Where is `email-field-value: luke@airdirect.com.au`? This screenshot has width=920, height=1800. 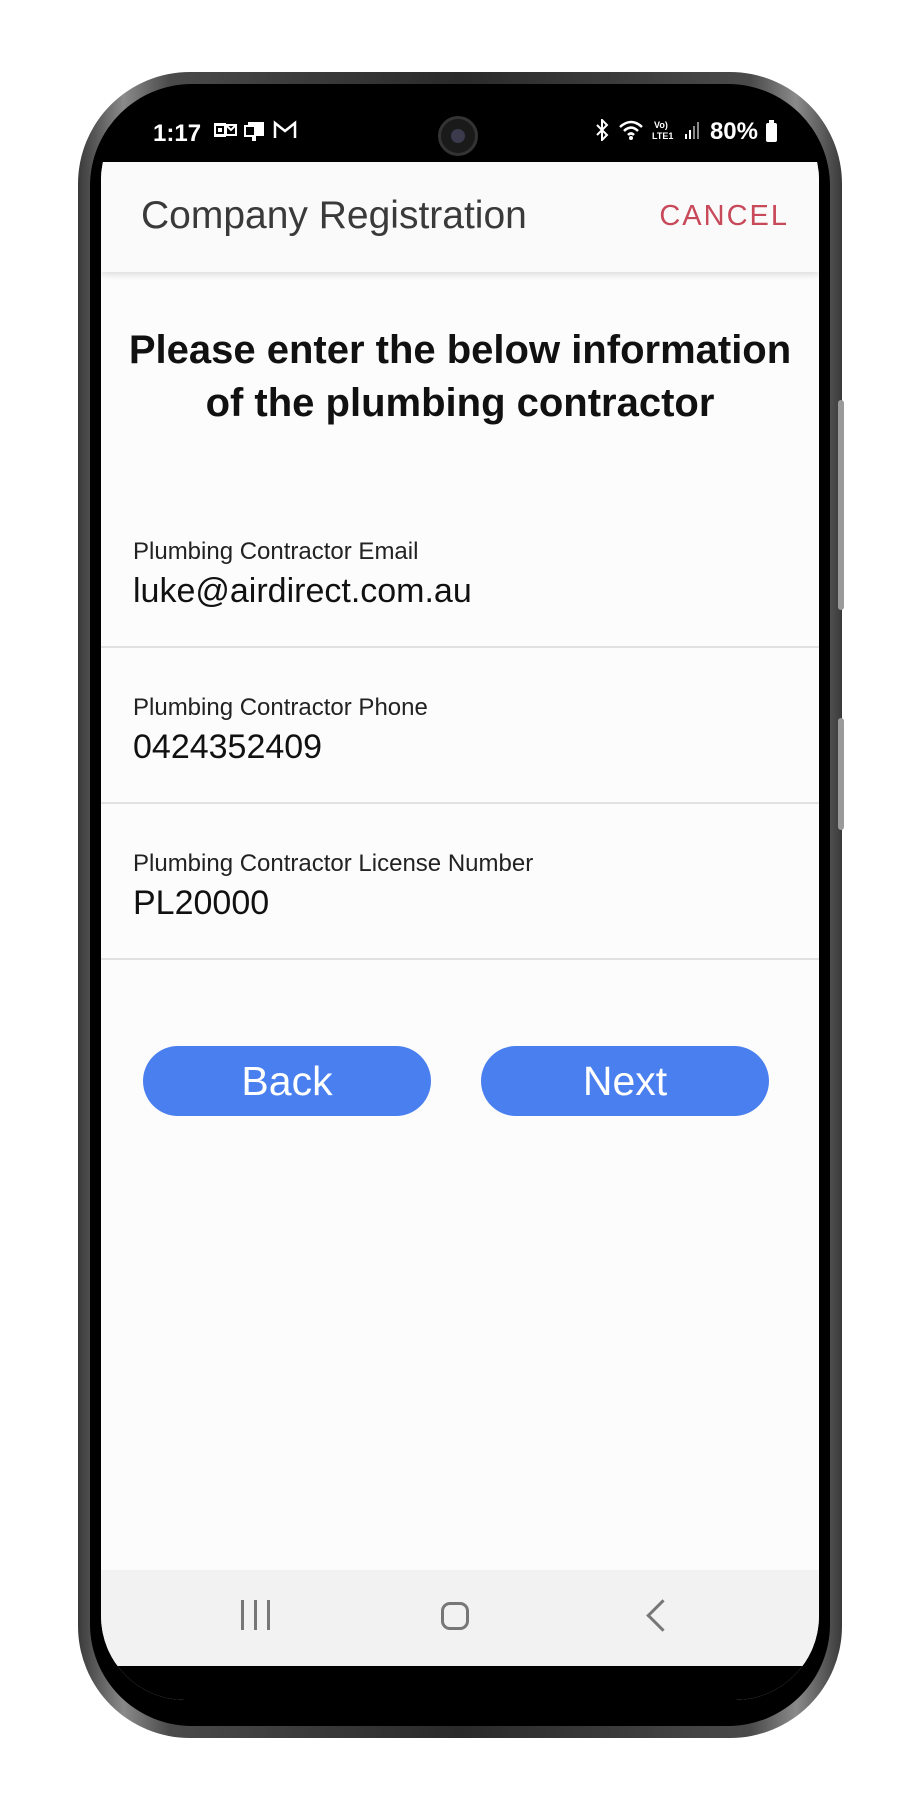 email-field-value: luke@airdirect.com.au is located at coordinates (302, 591).